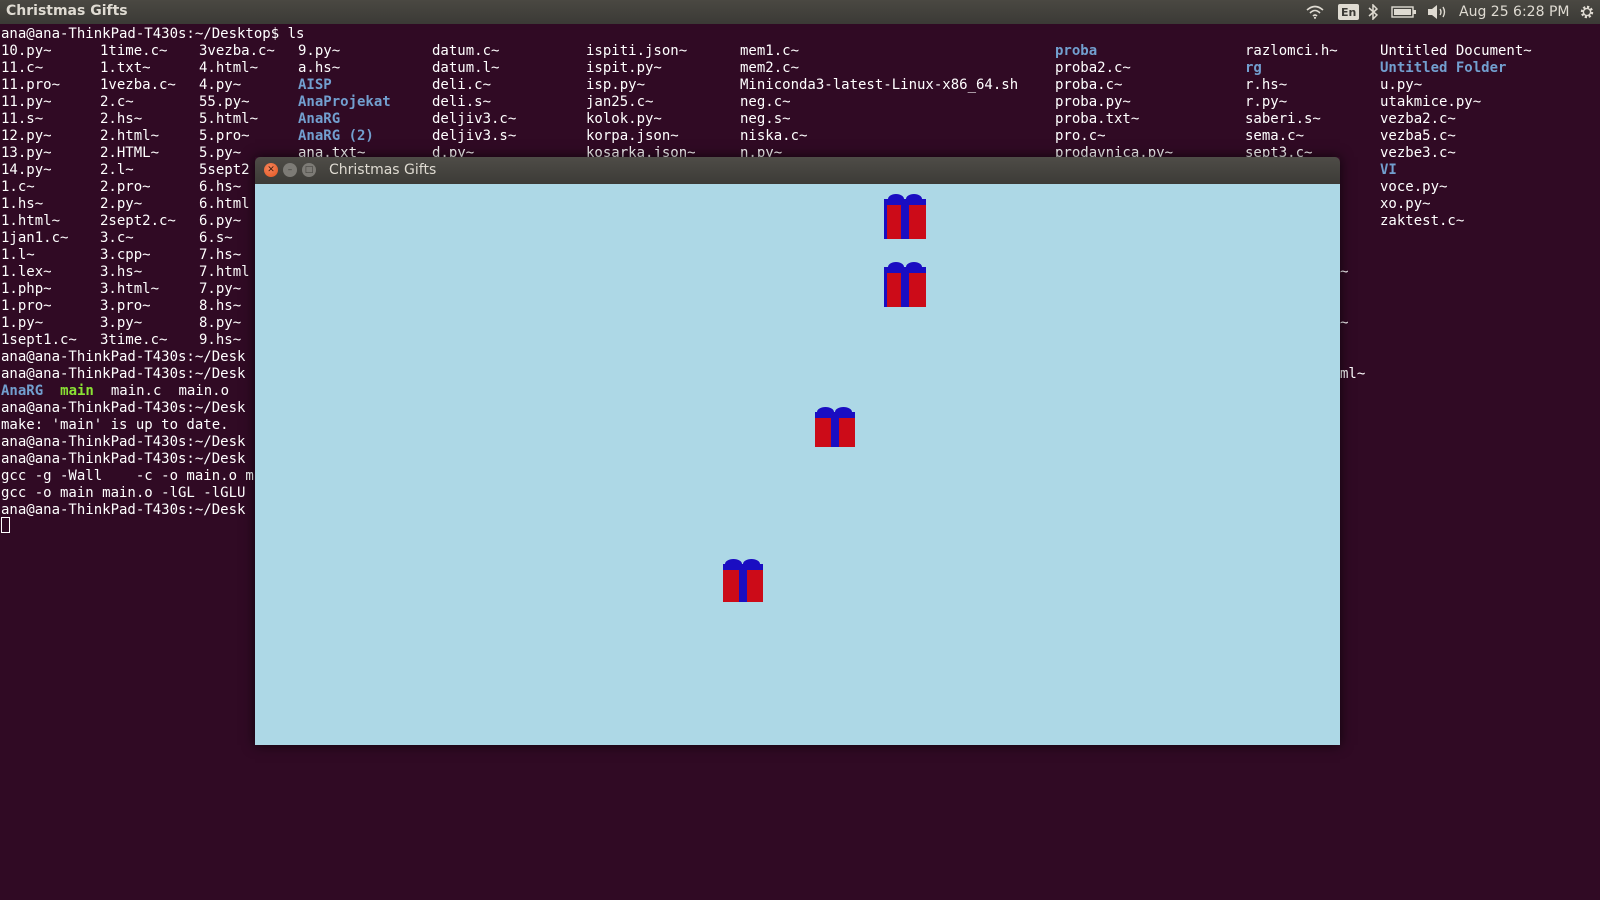 This screenshot has width=1600, height=900. What do you see at coordinates (1291, 51) in the screenshot?
I see `ls-file-entry: razlomci.h~` at bounding box center [1291, 51].